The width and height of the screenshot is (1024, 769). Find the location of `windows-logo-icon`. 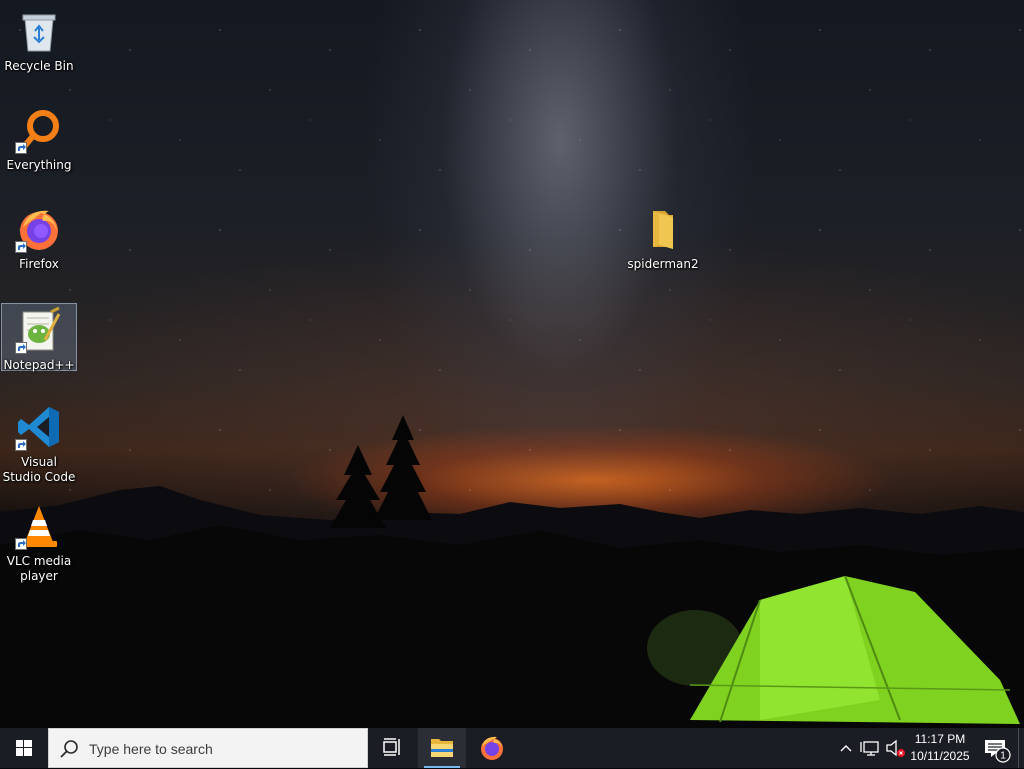

windows-logo-icon is located at coordinates (24, 748).